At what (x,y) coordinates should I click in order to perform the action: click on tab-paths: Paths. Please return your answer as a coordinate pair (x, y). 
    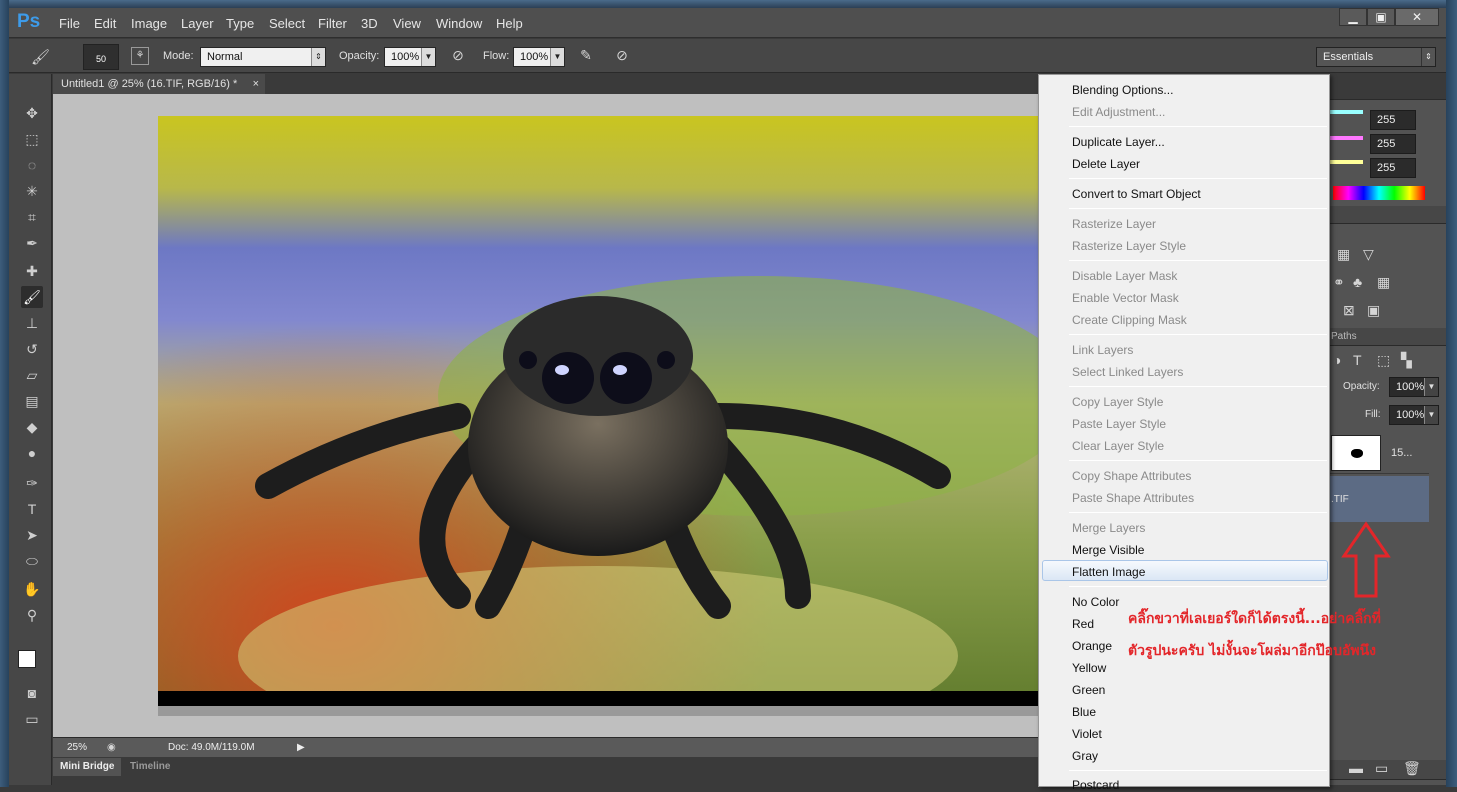
    Looking at the image, I should click on (1344, 336).